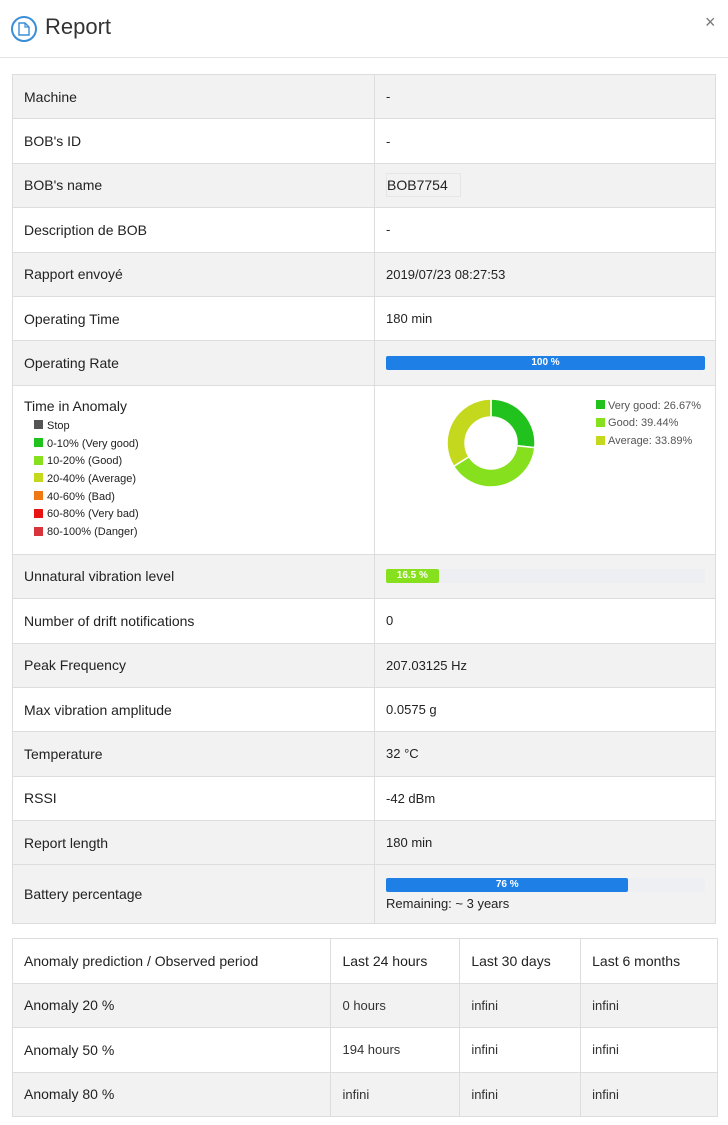 Image resolution: width=728 pixels, height=1125 pixels. I want to click on row-value: 0.0575 g, so click(545, 709).